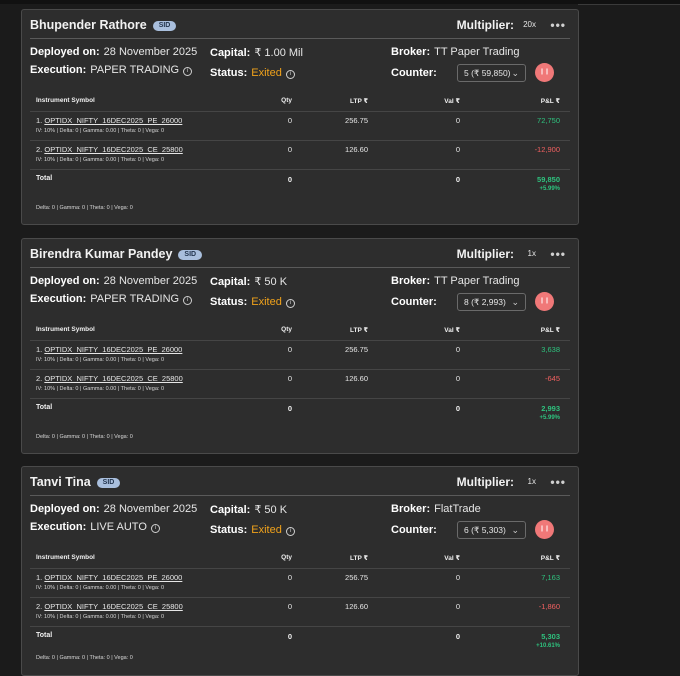 This screenshot has width=680, height=676. I want to click on counter-label: Counter:, so click(414, 73).